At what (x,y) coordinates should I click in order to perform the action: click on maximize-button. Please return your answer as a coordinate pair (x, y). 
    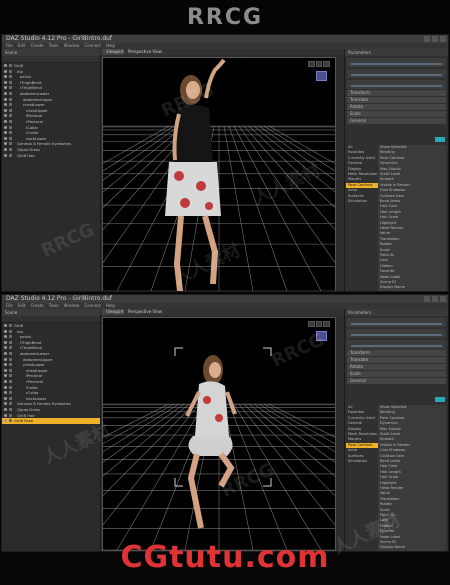
    Looking at the image, I should click on (435, 299).